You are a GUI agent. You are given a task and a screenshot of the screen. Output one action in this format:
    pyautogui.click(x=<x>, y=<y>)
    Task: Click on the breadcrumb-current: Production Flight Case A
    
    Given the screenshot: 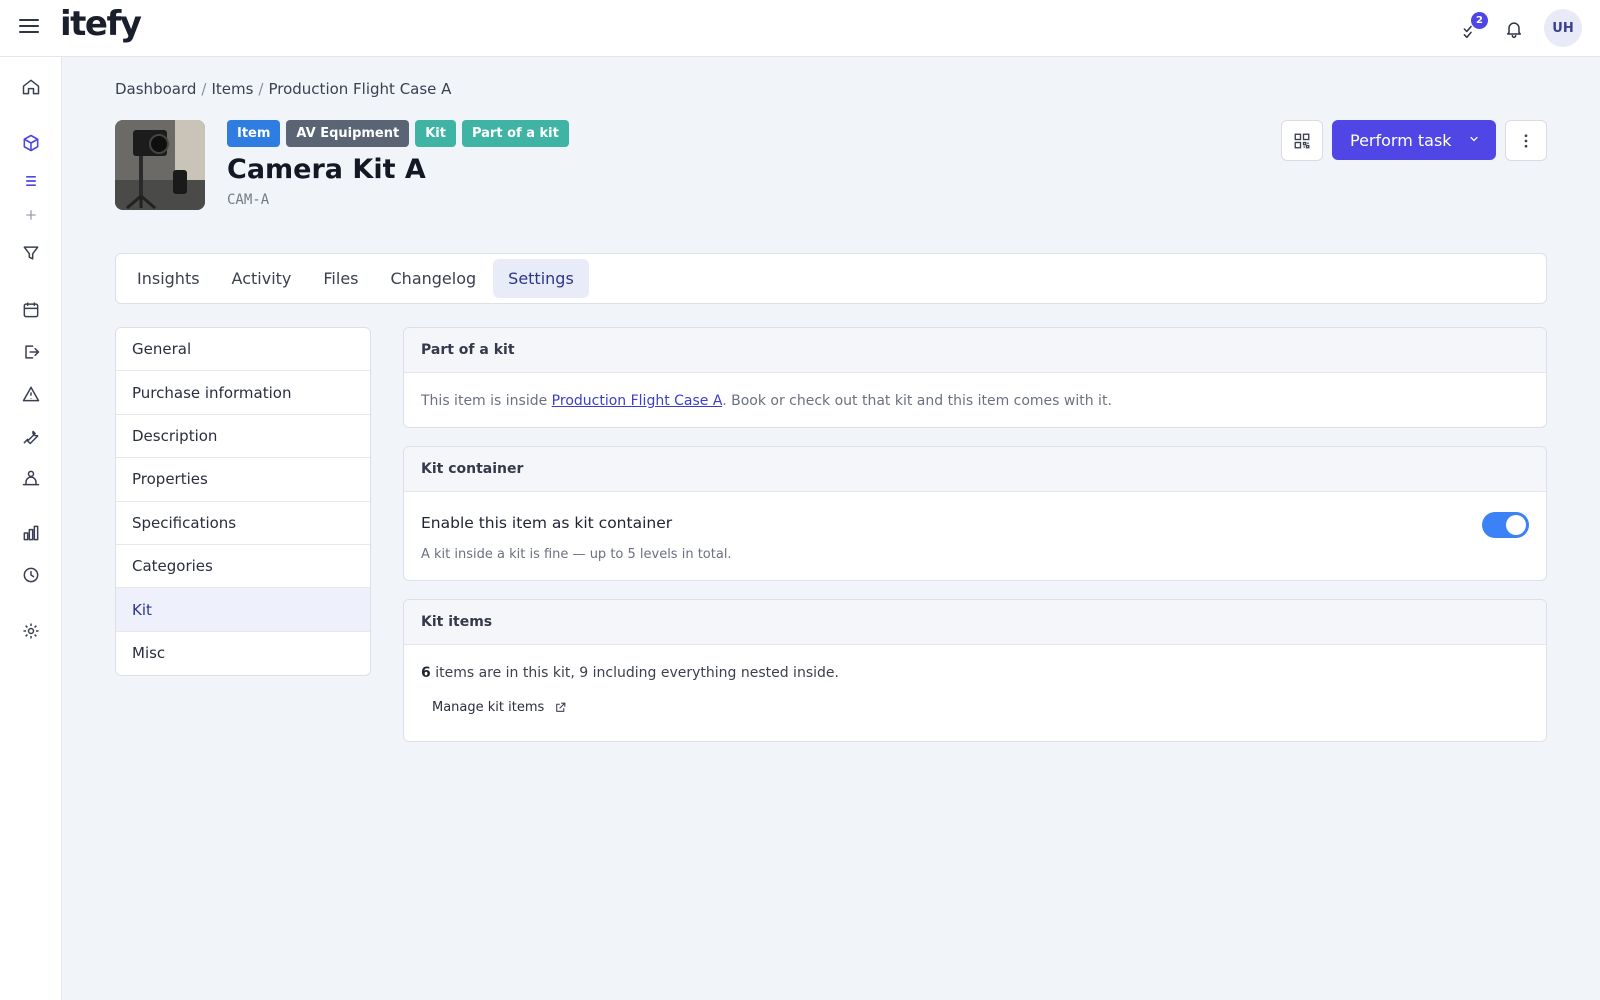 What is the action you would take?
    pyautogui.click(x=359, y=89)
    